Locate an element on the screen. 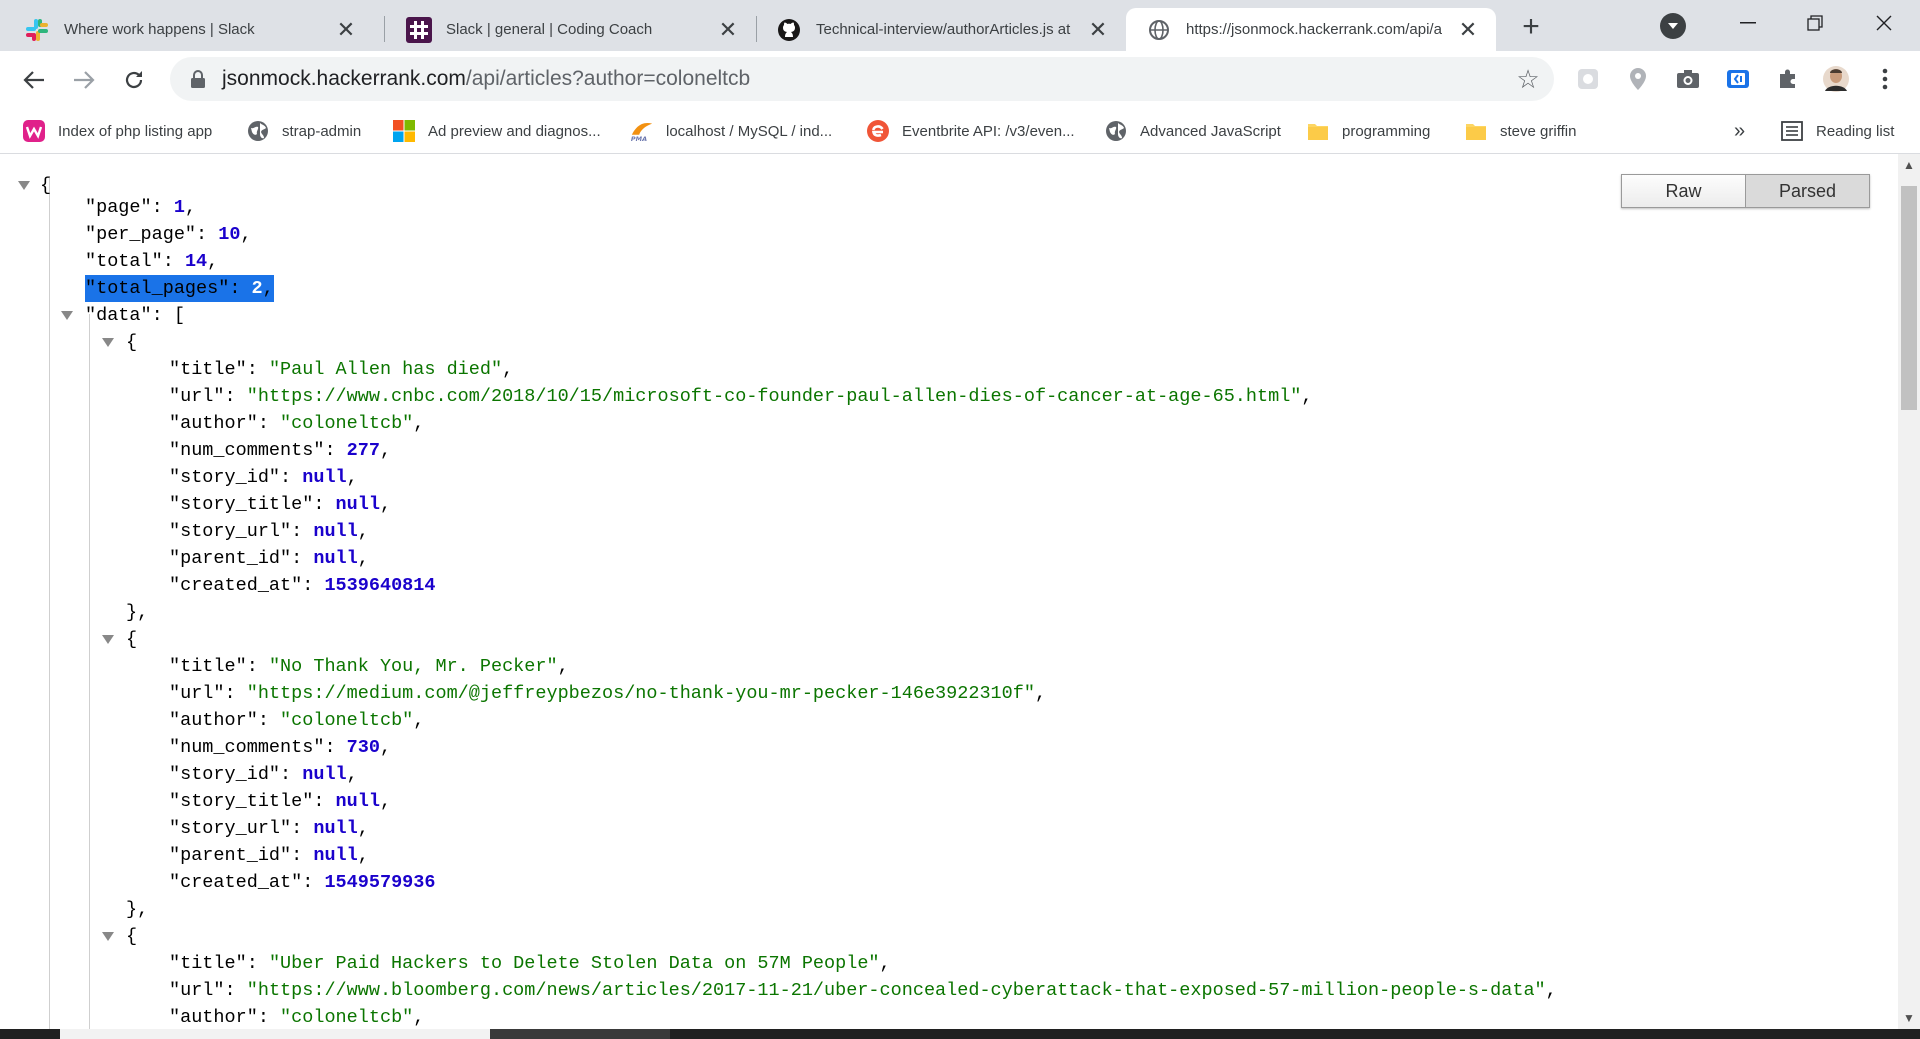 The image size is (1920, 1039). menu-kebab-icon is located at coordinates (1885, 79).